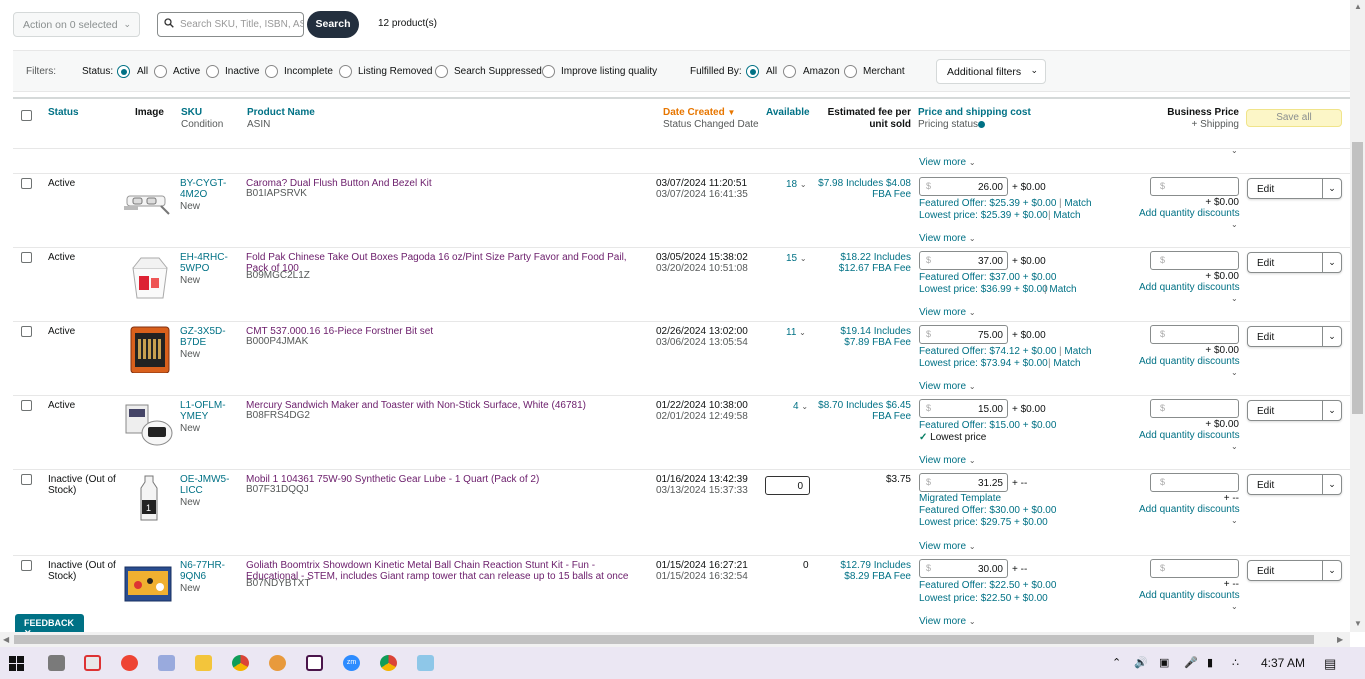 This screenshot has width=1365, height=679. What do you see at coordinates (281, 113) in the screenshot?
I see `column-product-name: Product Name` at bounding box center [281, 113].